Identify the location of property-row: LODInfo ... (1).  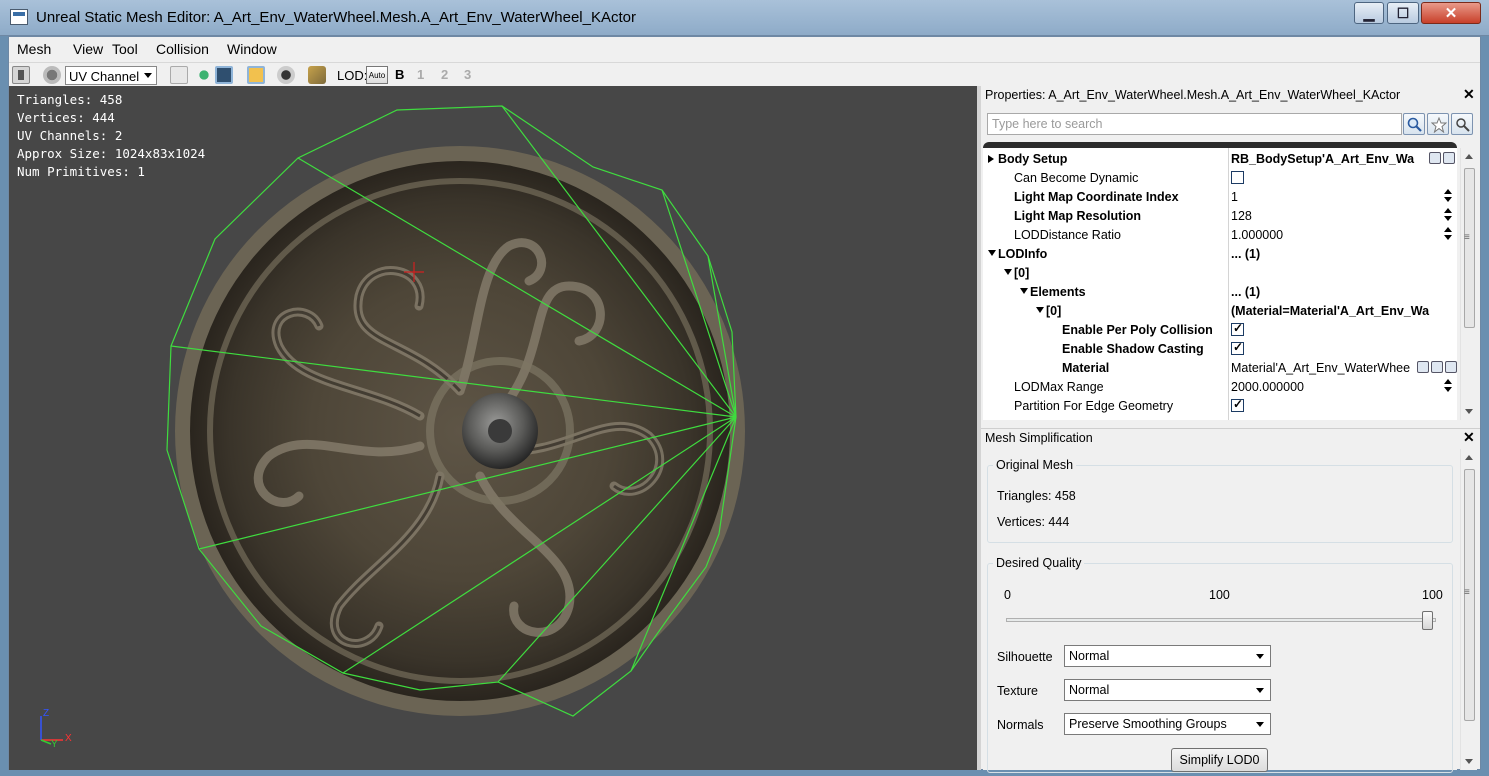
(1220, 253).